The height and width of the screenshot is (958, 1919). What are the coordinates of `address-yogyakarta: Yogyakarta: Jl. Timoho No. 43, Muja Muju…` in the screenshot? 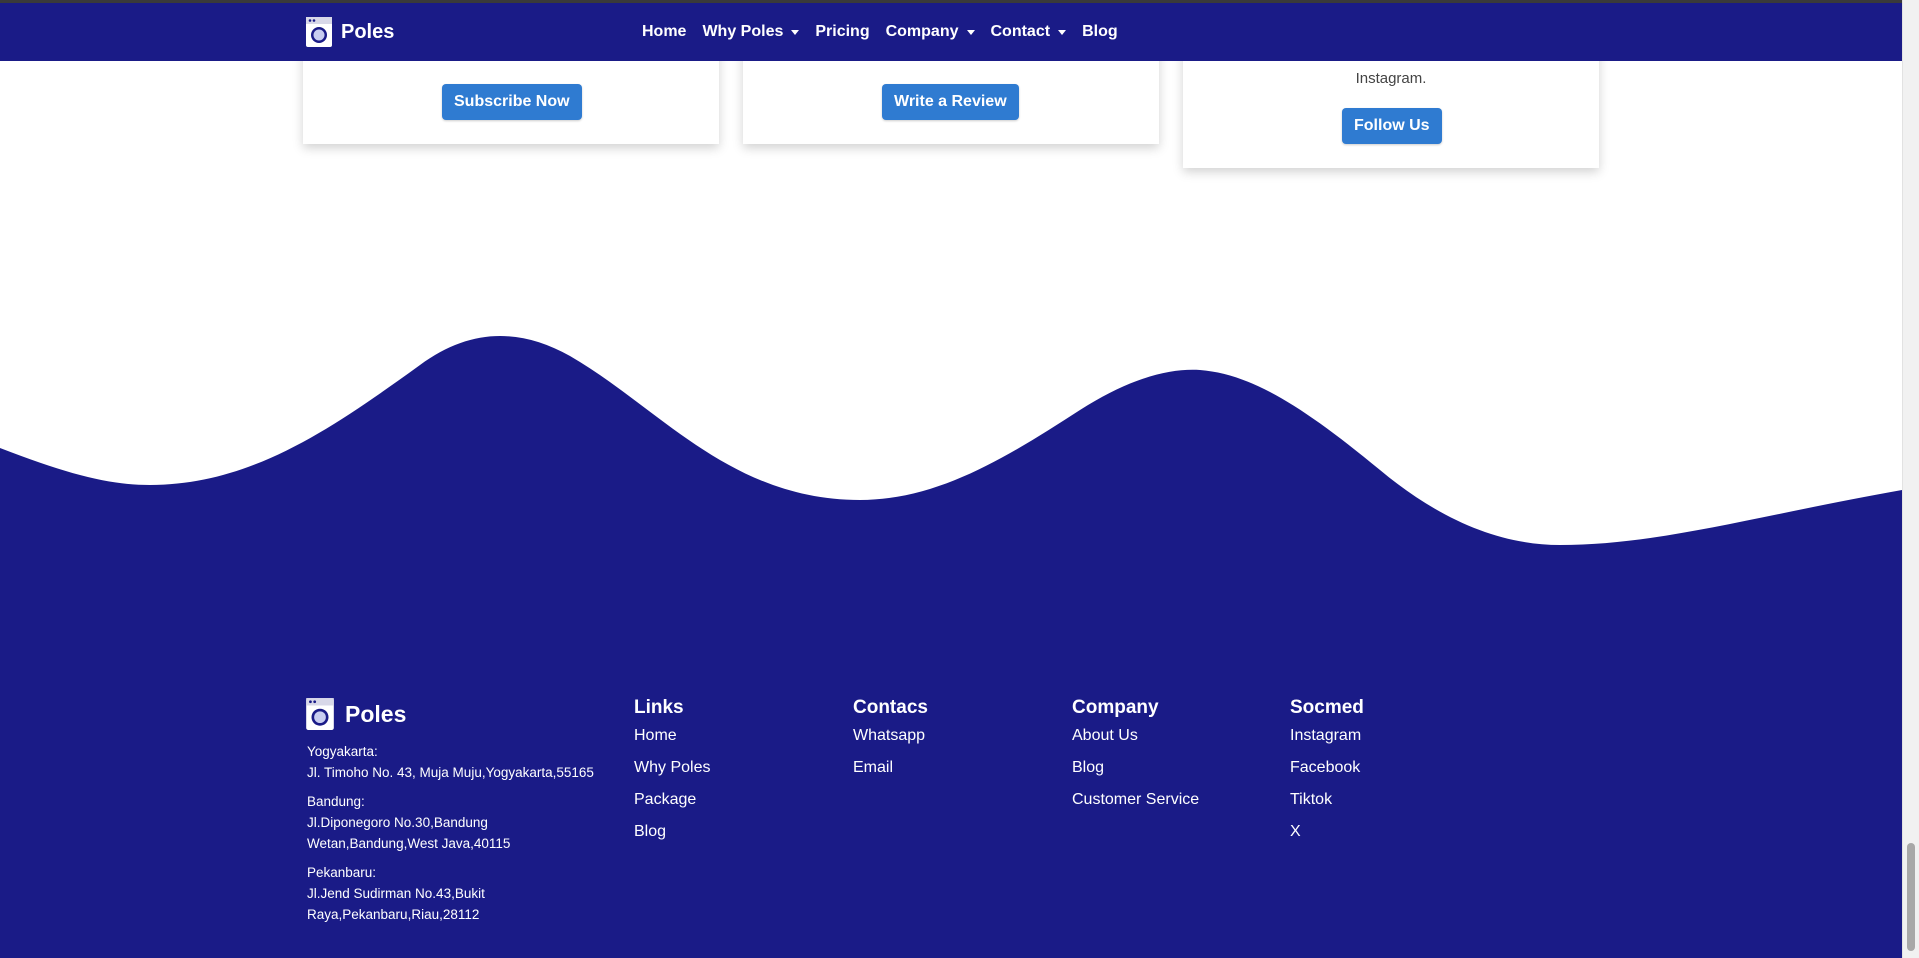 It's located at (450, 762).